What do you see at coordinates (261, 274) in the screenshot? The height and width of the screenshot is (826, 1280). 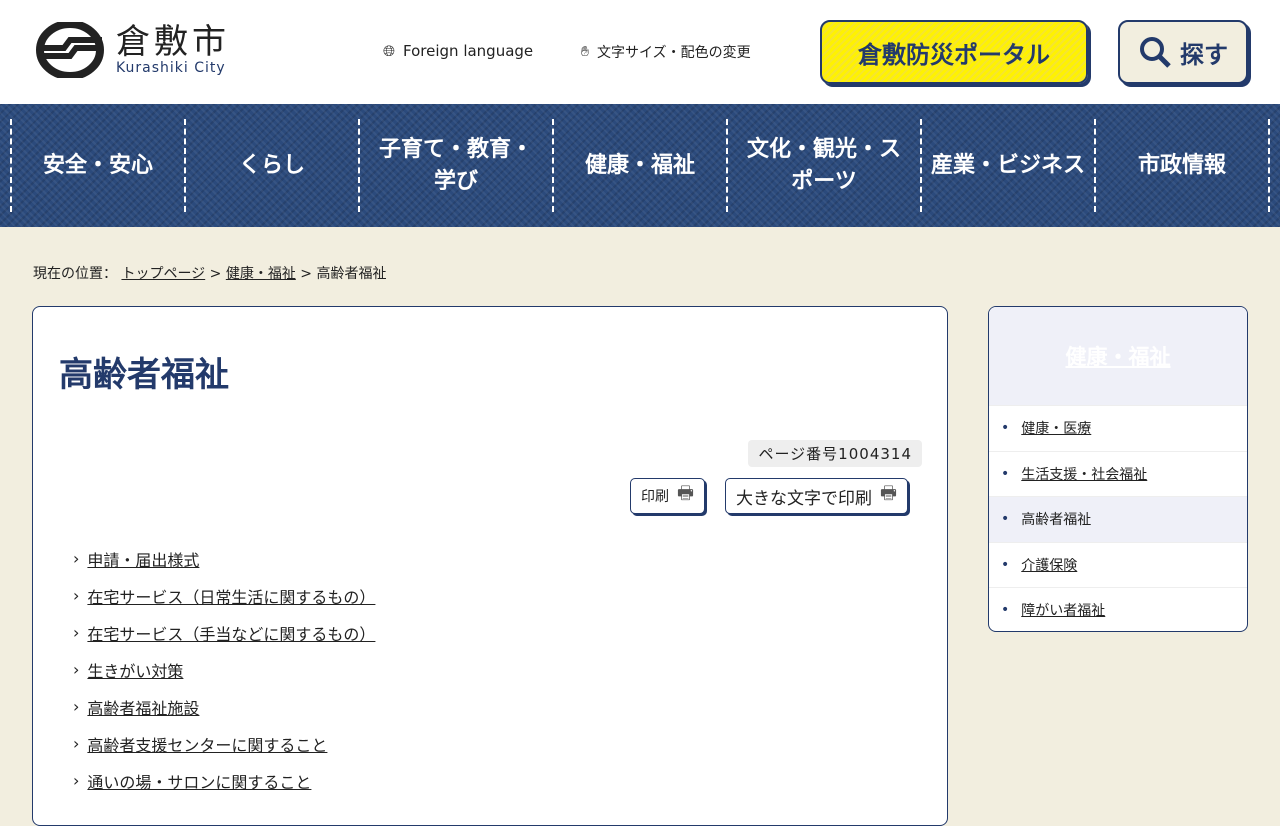 I see `breadcrumb-health: 健康・福祉` at bounding box center [261, 274].